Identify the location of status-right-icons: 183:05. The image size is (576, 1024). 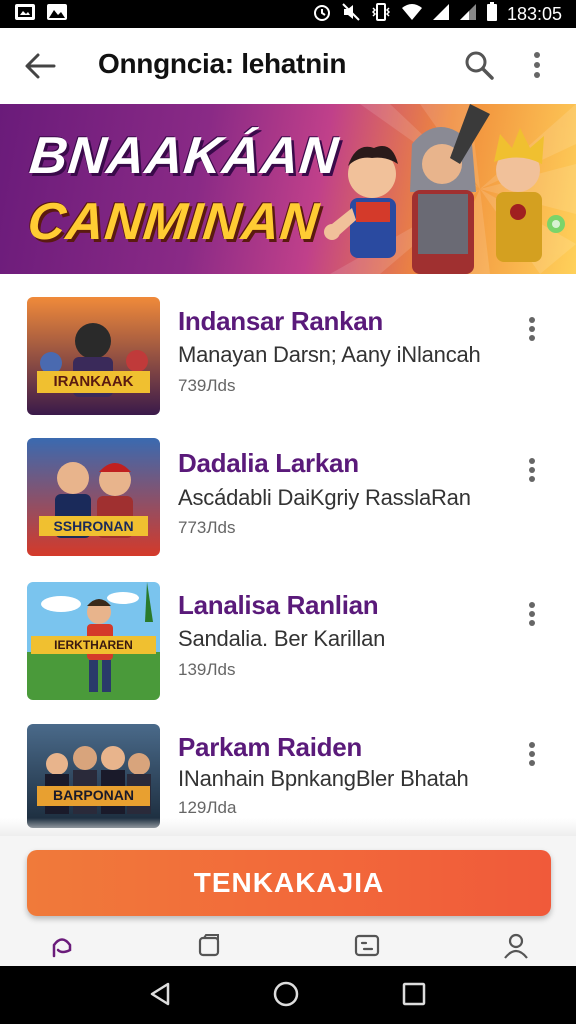
(437, 14).